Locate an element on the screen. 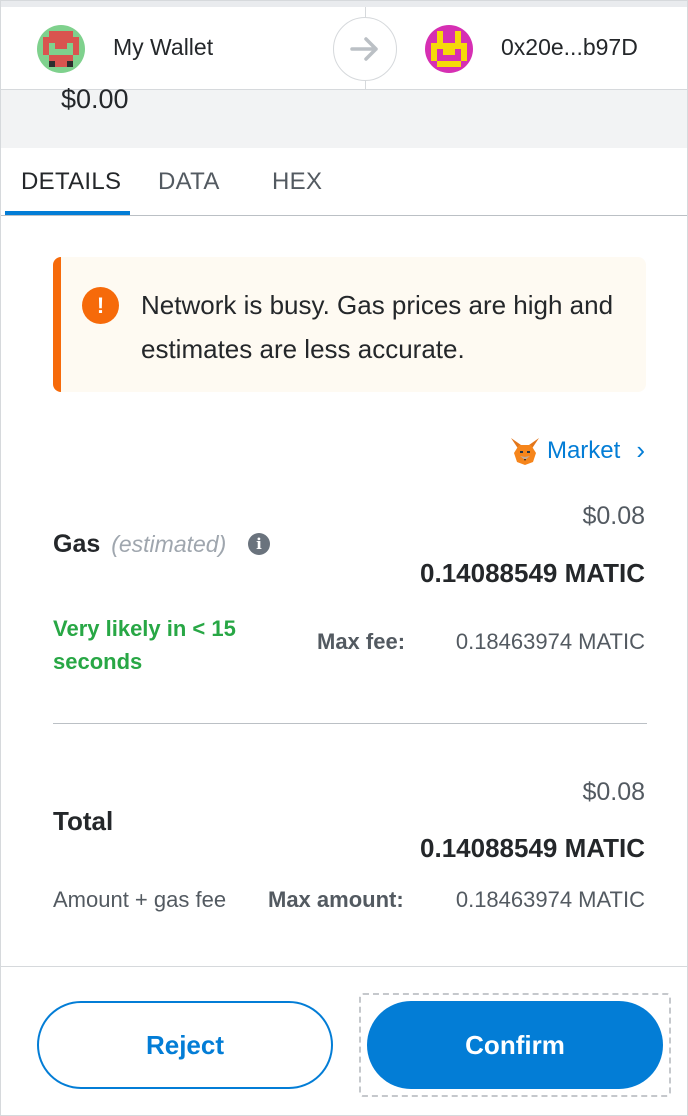  tab-details: DETAILS is located at coordinates (71, 182).